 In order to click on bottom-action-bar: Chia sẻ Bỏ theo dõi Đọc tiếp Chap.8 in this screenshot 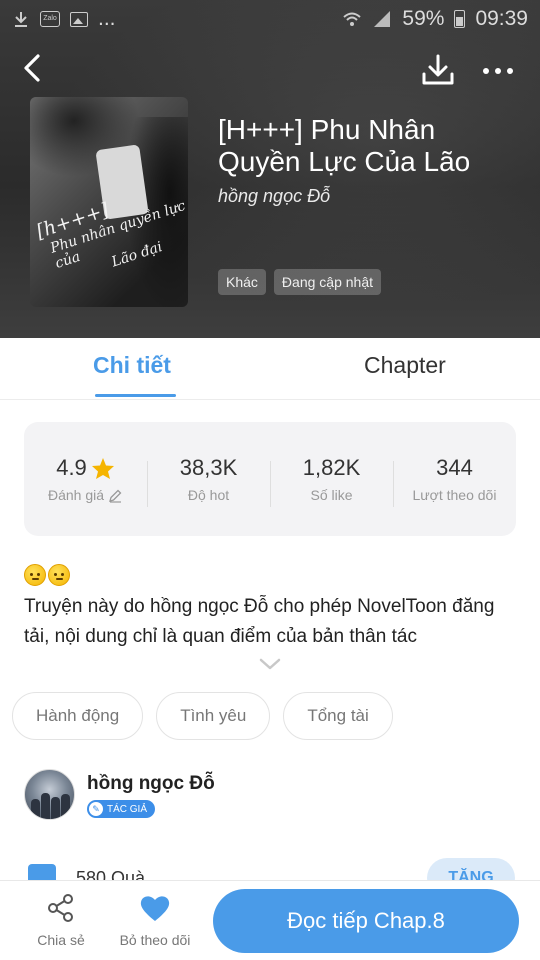, I will do `click(270, 920)`.